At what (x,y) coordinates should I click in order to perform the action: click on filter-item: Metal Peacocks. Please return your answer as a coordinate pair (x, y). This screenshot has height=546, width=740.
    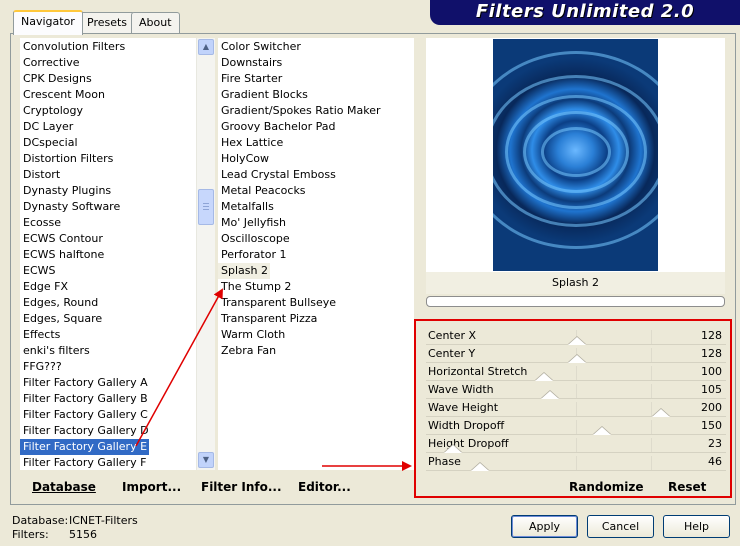
    Looking at the image, I should click on (262, 191).